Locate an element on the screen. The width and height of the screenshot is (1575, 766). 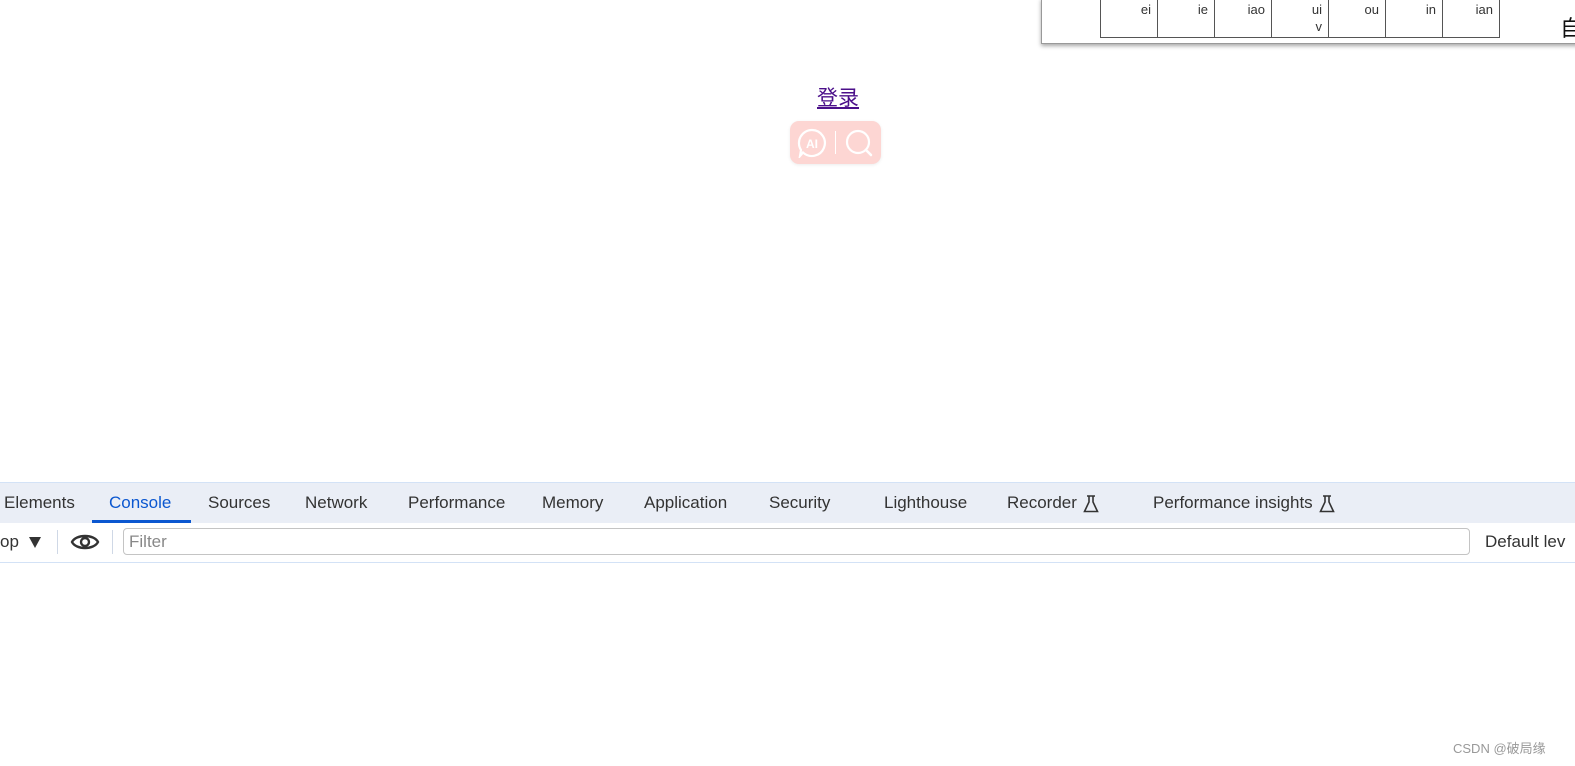
search-icon is located at coordinates (859, 143).